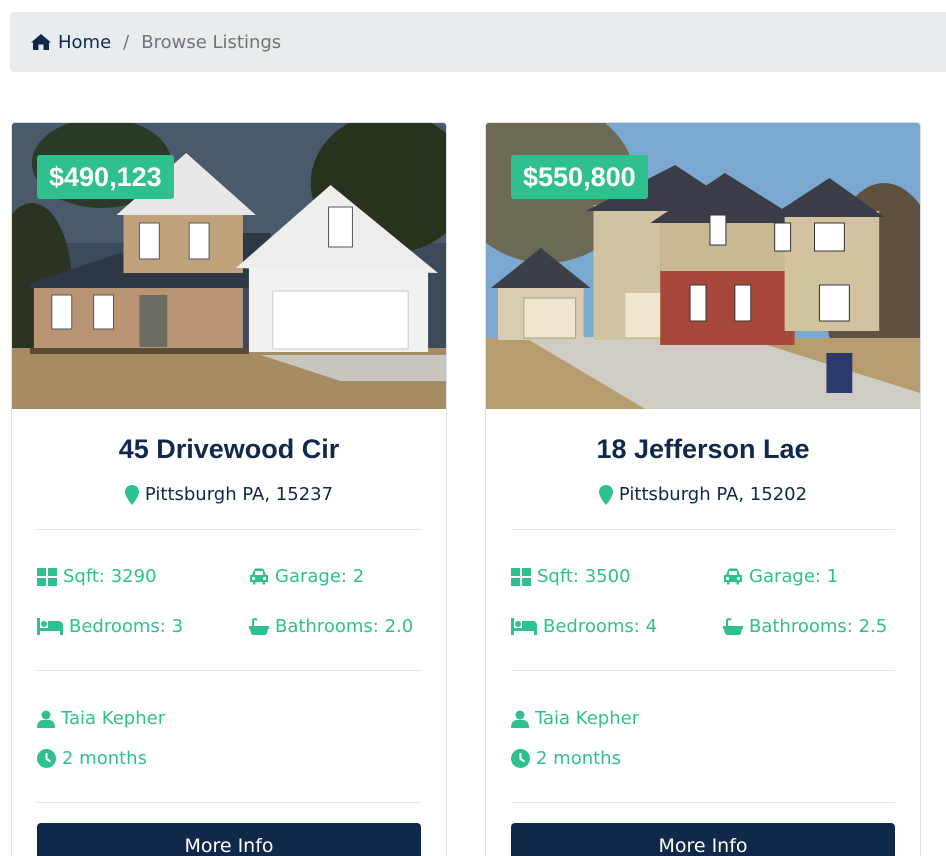 The width and height of the screenshot is (946, 856). Describe the element at coordinates (239, 494) in the screenshot. I see `location-text: Pittsburgh PA, 15237` at that location.